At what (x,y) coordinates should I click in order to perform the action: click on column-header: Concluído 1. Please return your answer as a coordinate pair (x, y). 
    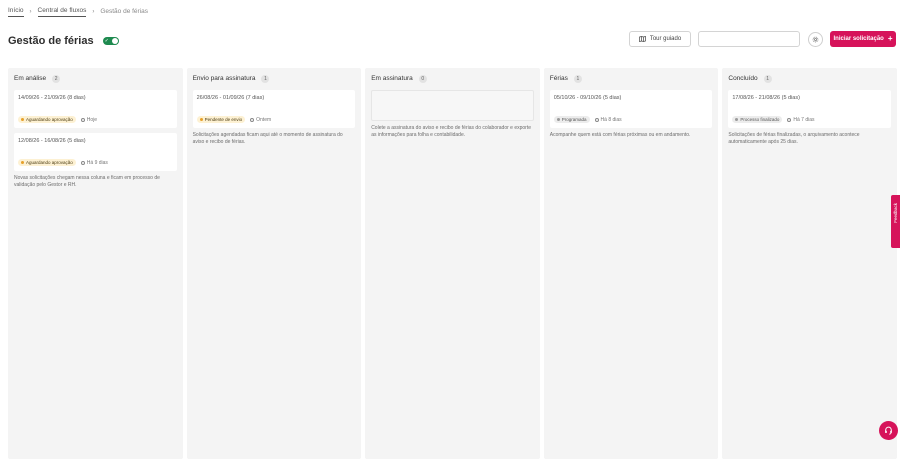
    Looking at the image, I should click on (809, 78).